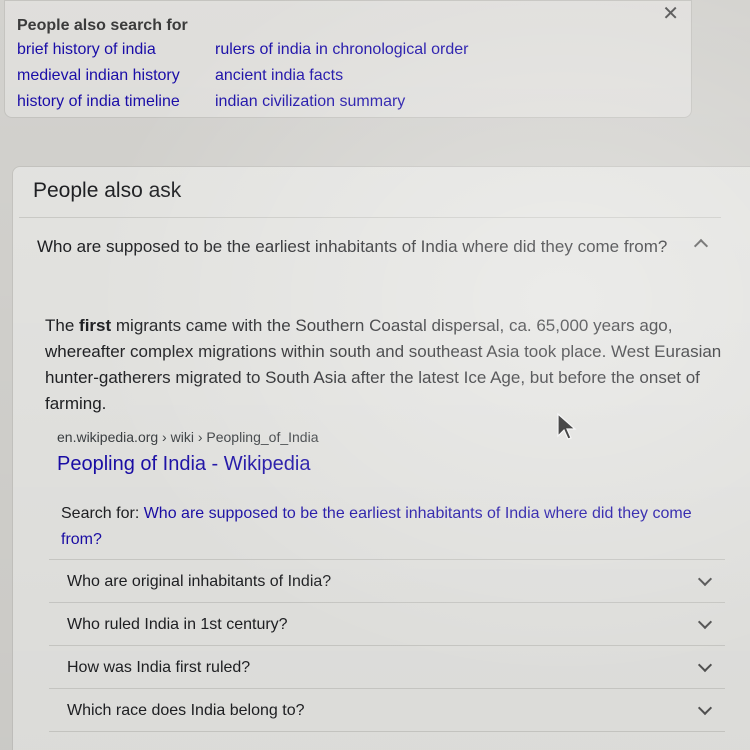 The height and width of the screenshot is (750, 750). I want to click on paa-question: Who are original inhabitants of India?, so click(387, 580).